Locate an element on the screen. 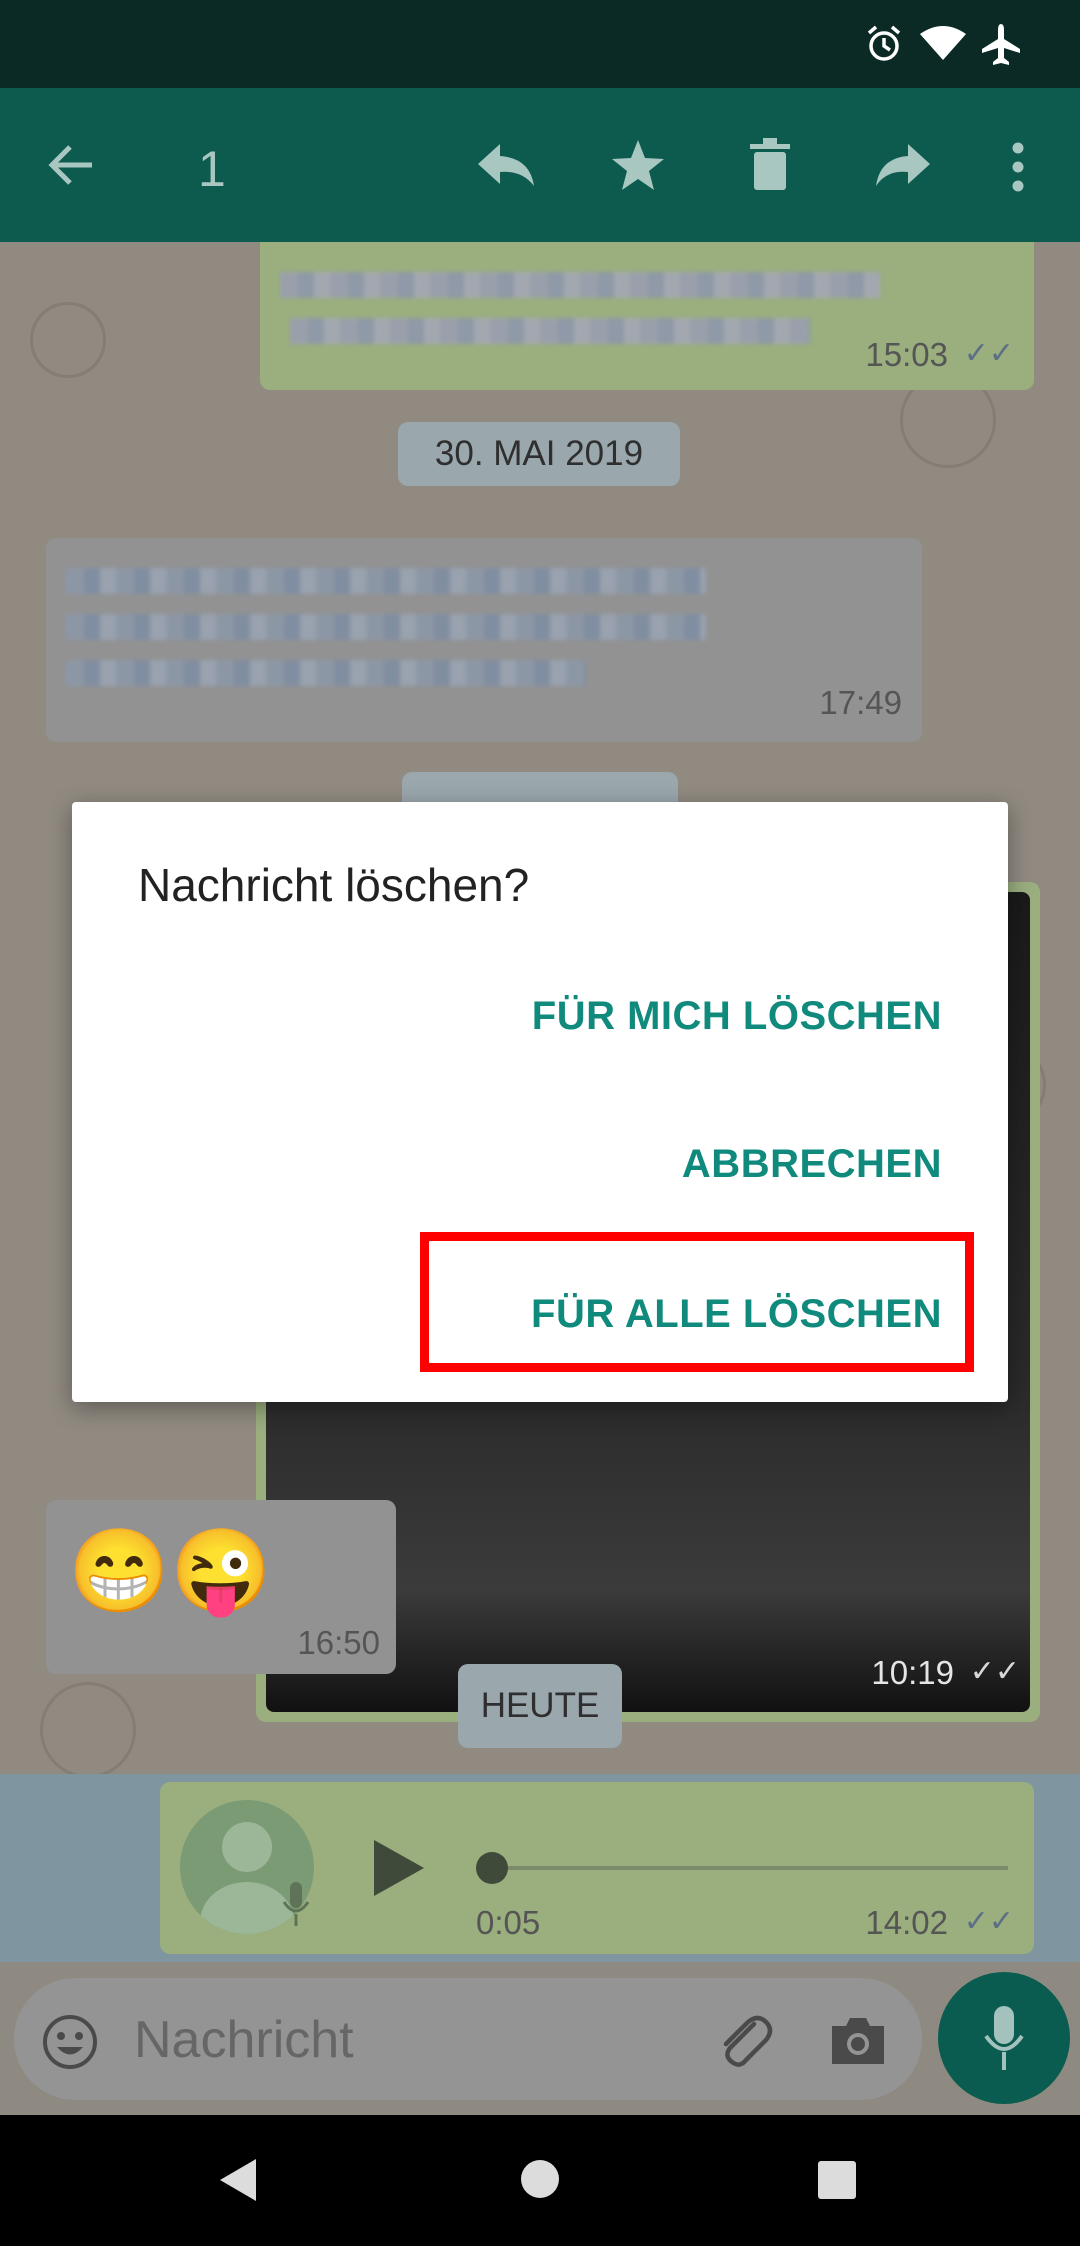 The width and height of the screenshot is (1080, 2246). star-icon is located at coordinates (638, 165).